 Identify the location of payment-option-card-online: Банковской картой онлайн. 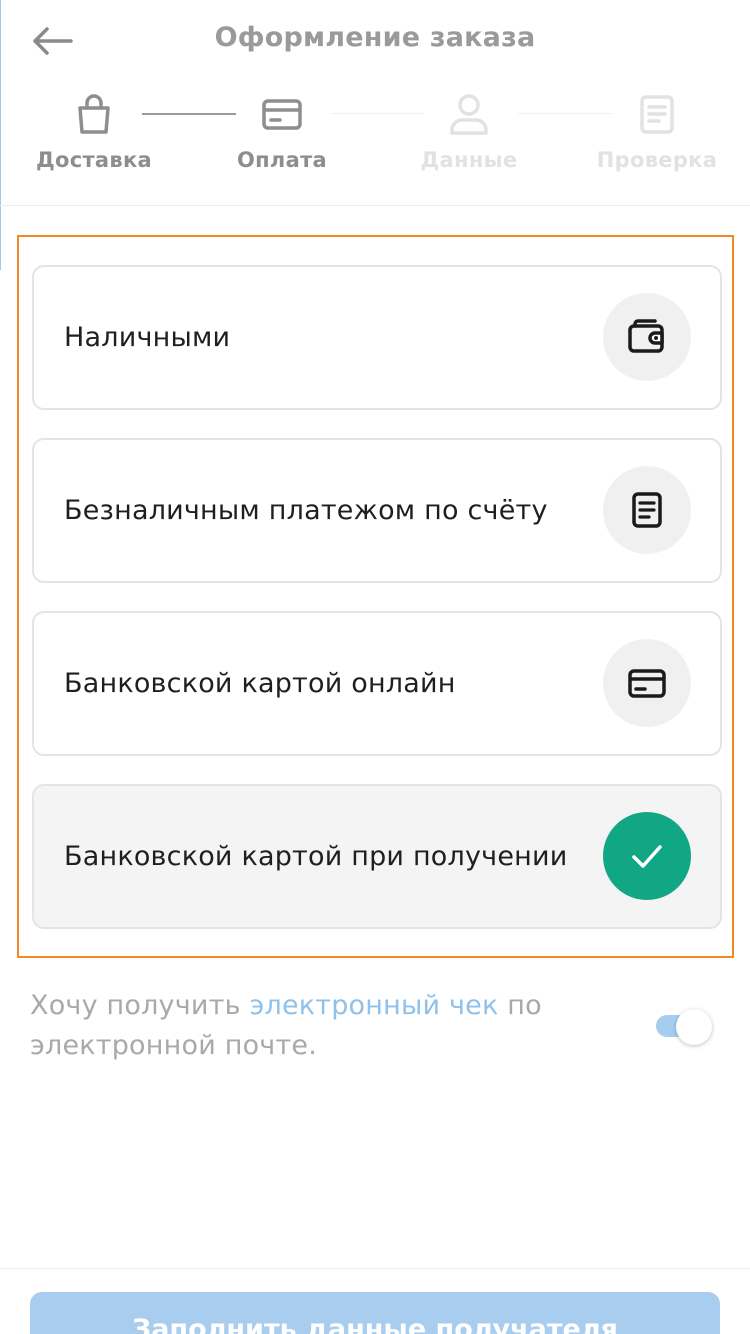
(377, 683).